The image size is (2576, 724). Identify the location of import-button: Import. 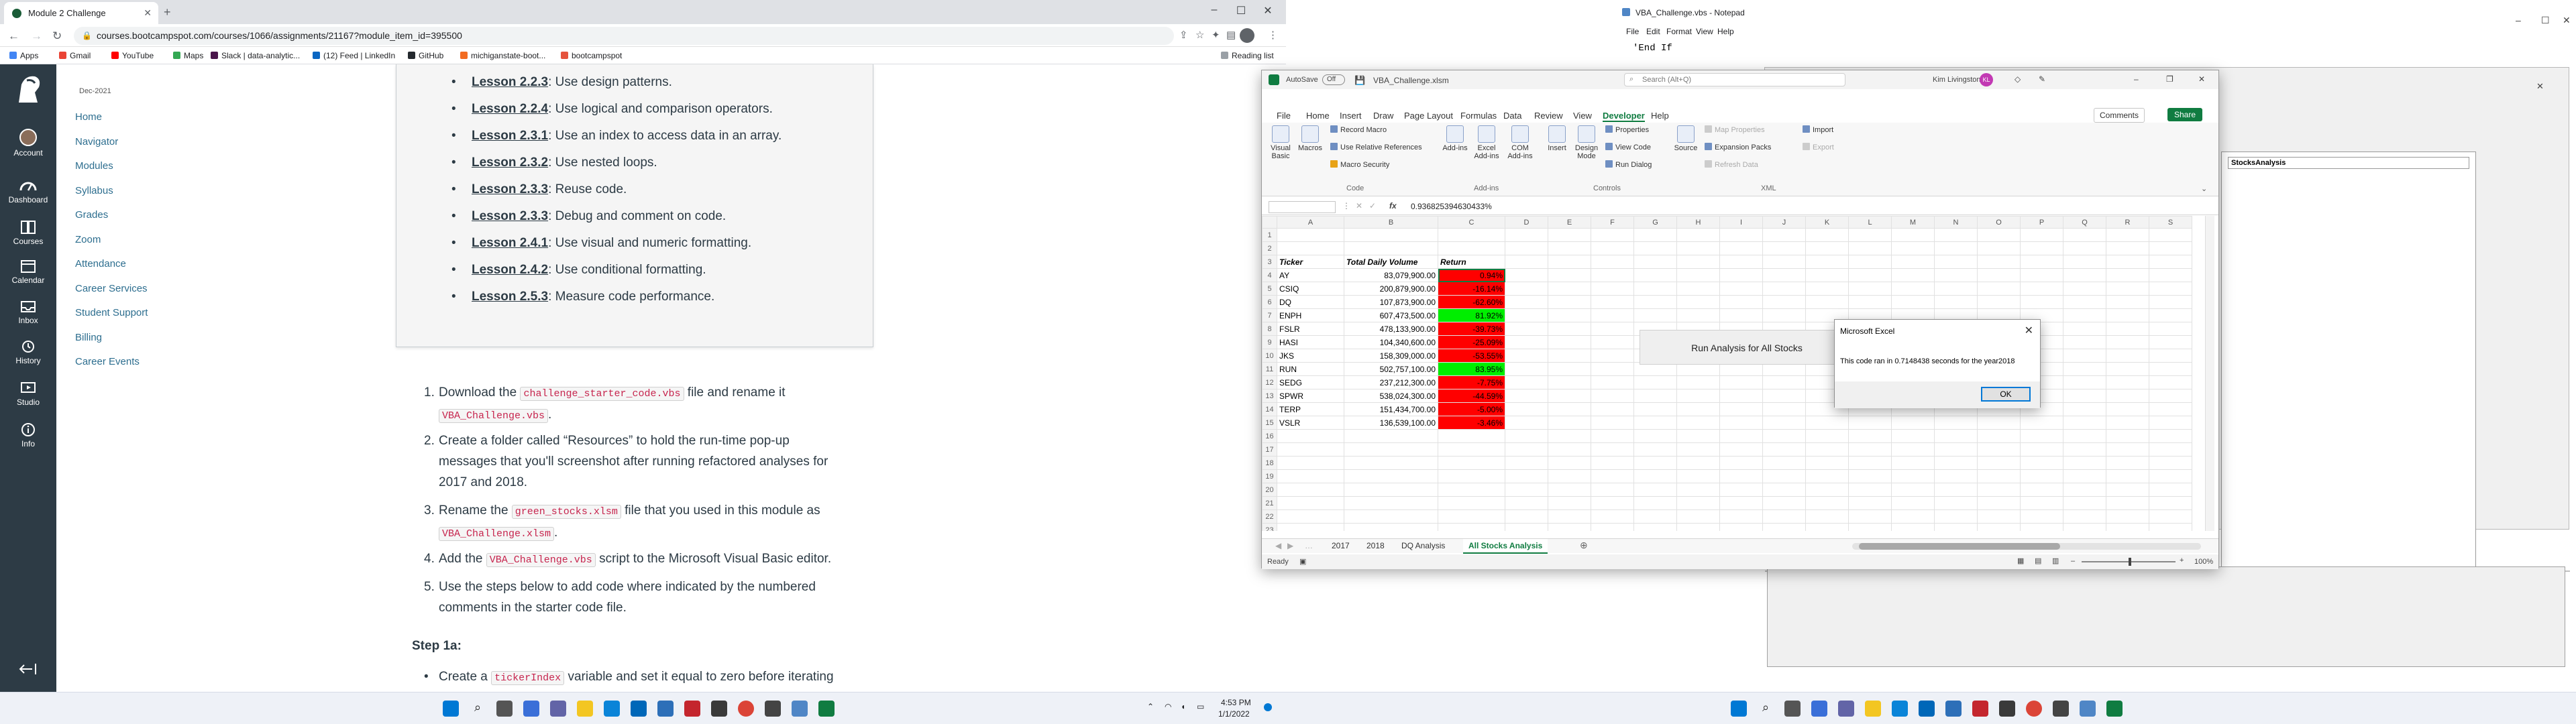
(1818, 129).